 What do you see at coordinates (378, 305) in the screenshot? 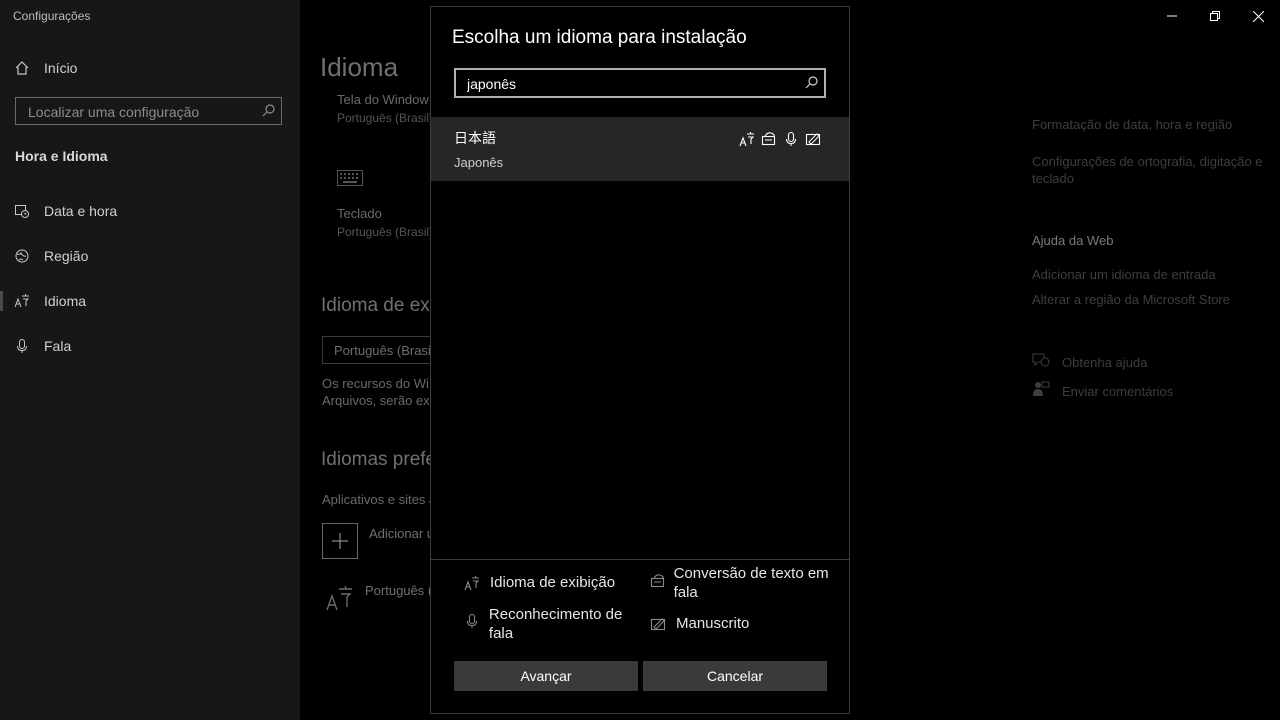
I see `display-language-heading: Idioma de exi` at bounding box center [378, 305].